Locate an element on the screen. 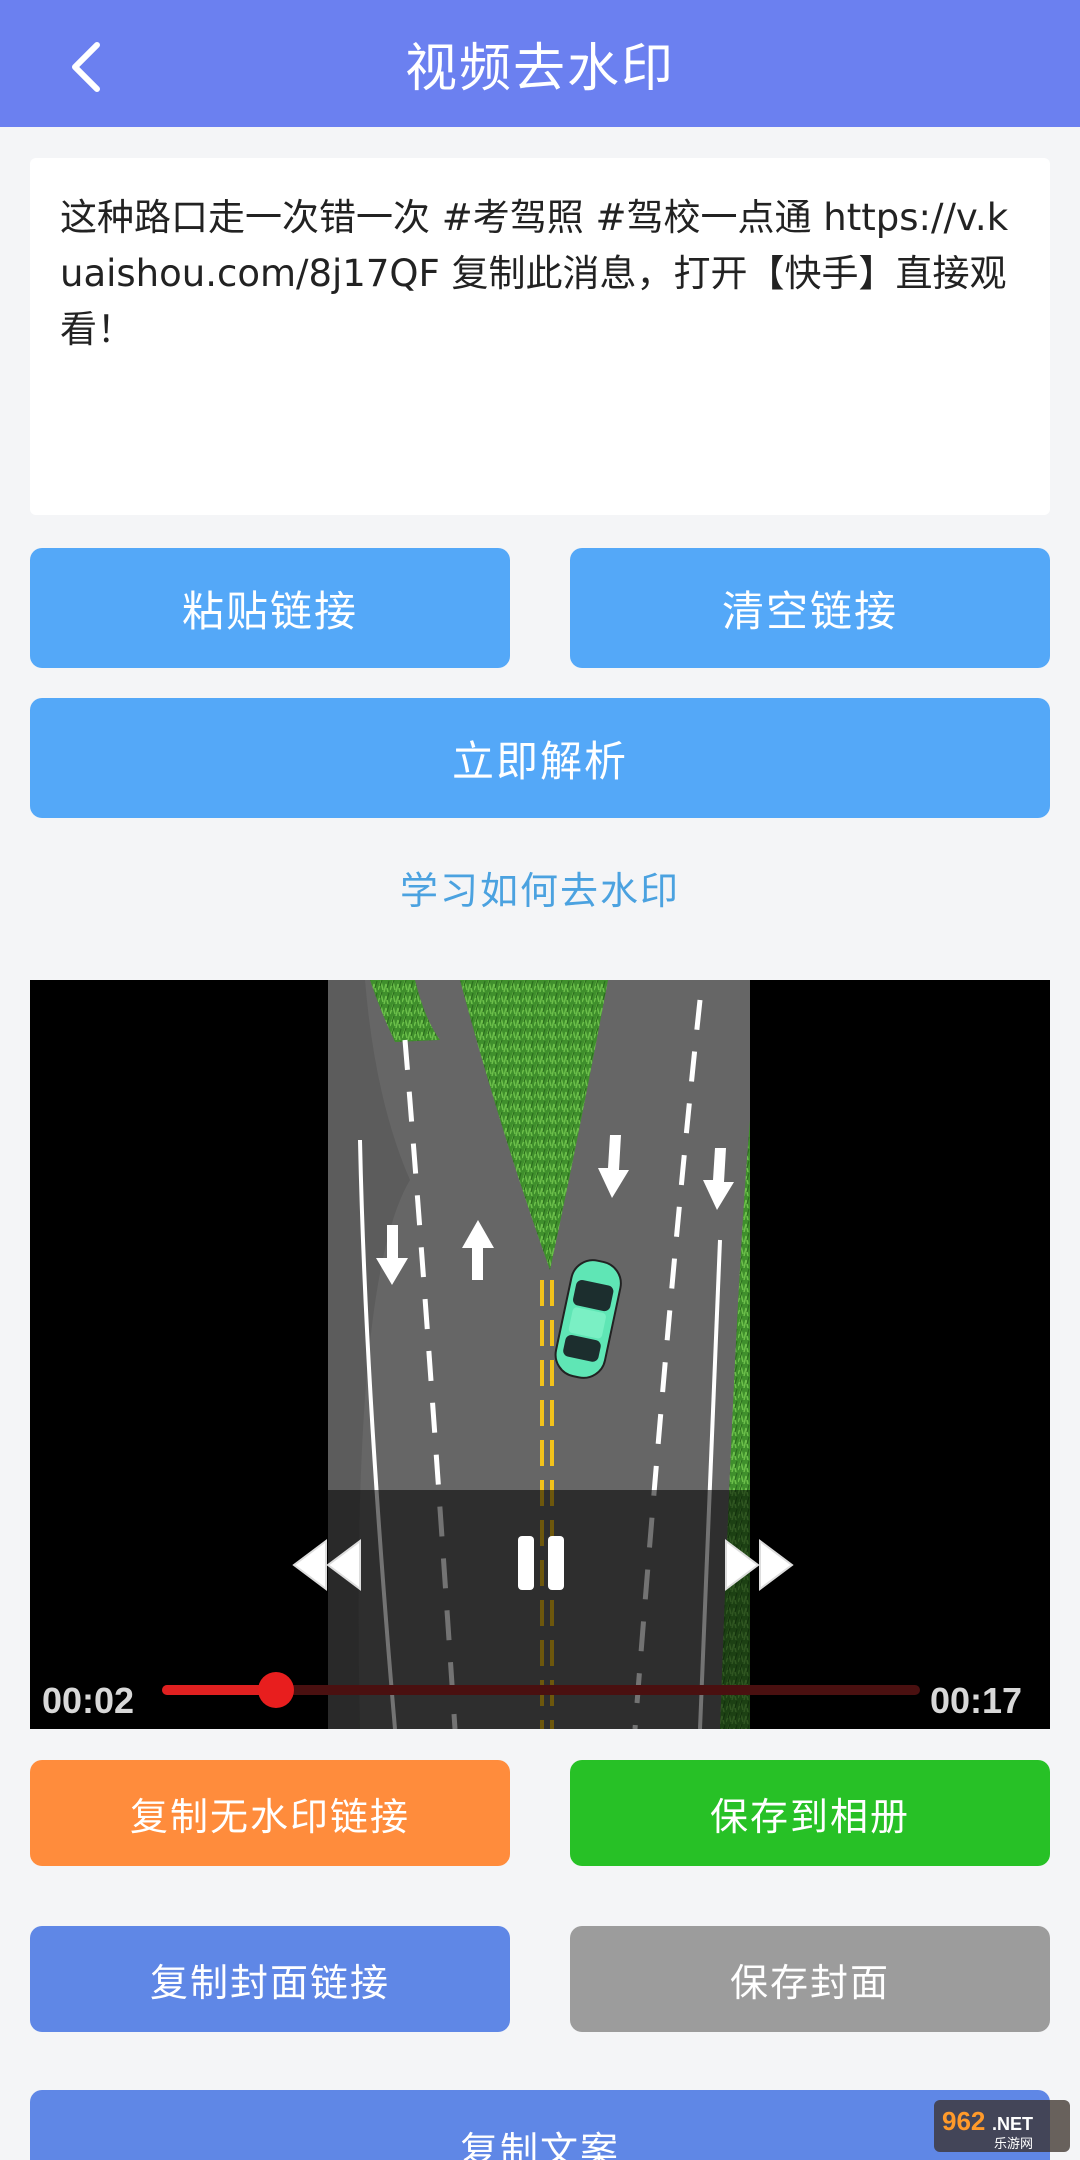 The image size is (1080, 2160). rewind-button is located at coordinates (328, 1565).